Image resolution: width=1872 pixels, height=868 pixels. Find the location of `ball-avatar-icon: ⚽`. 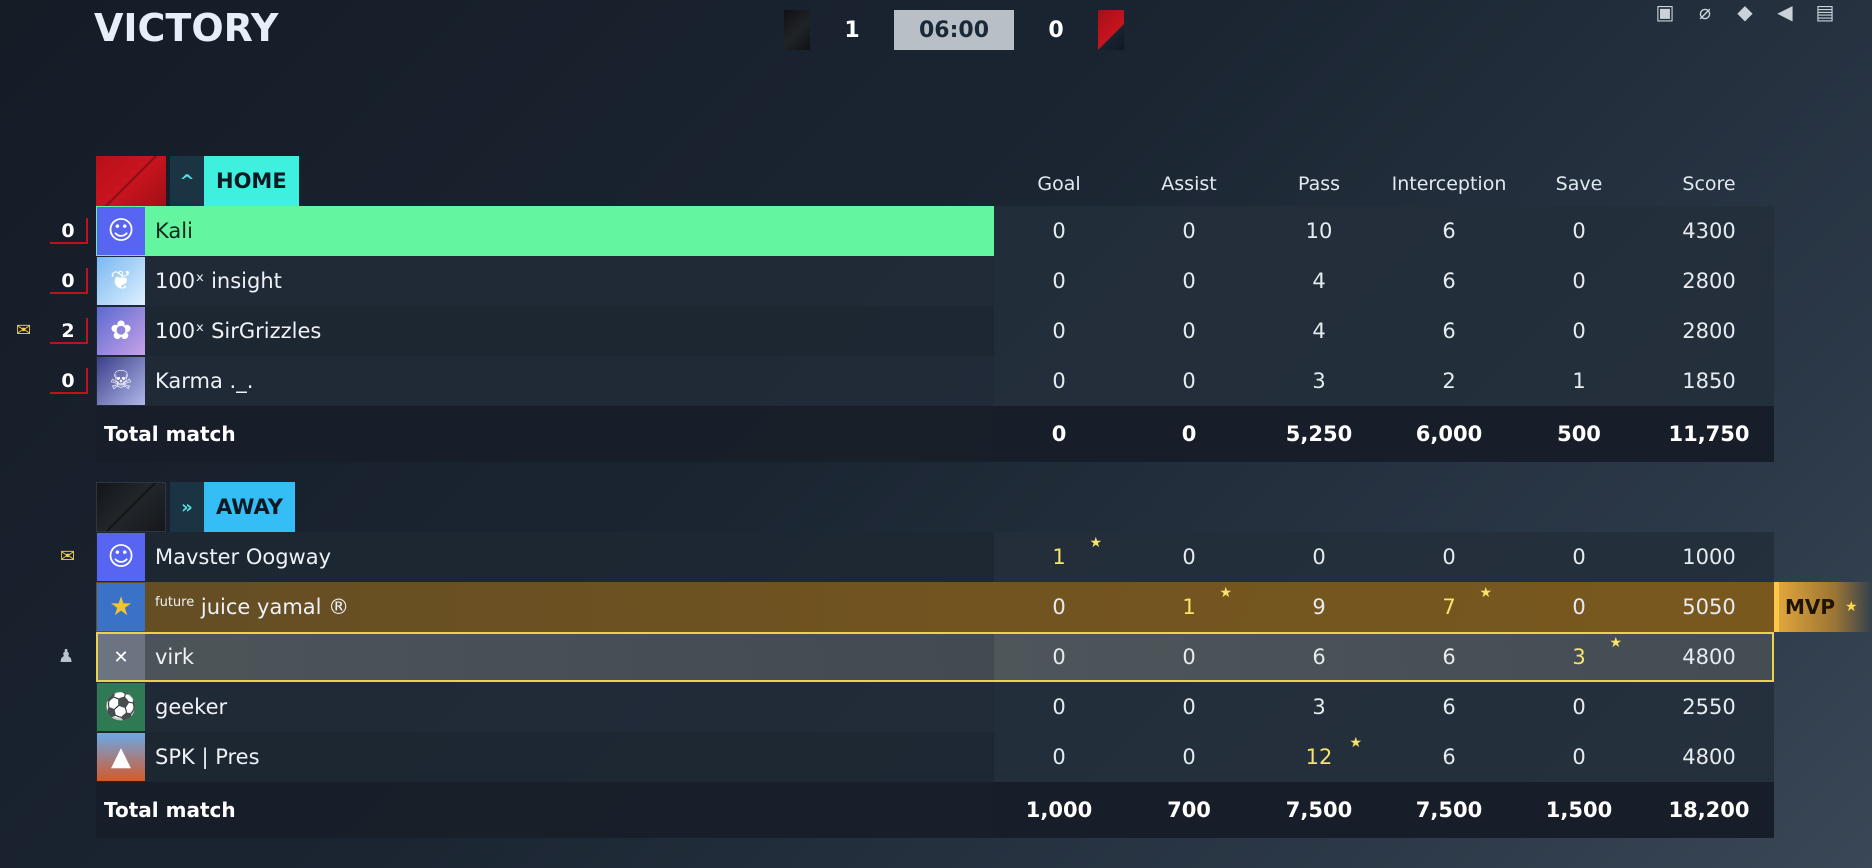

ball-avatar-icon: ⚽ is located at coordinates (121, 707).